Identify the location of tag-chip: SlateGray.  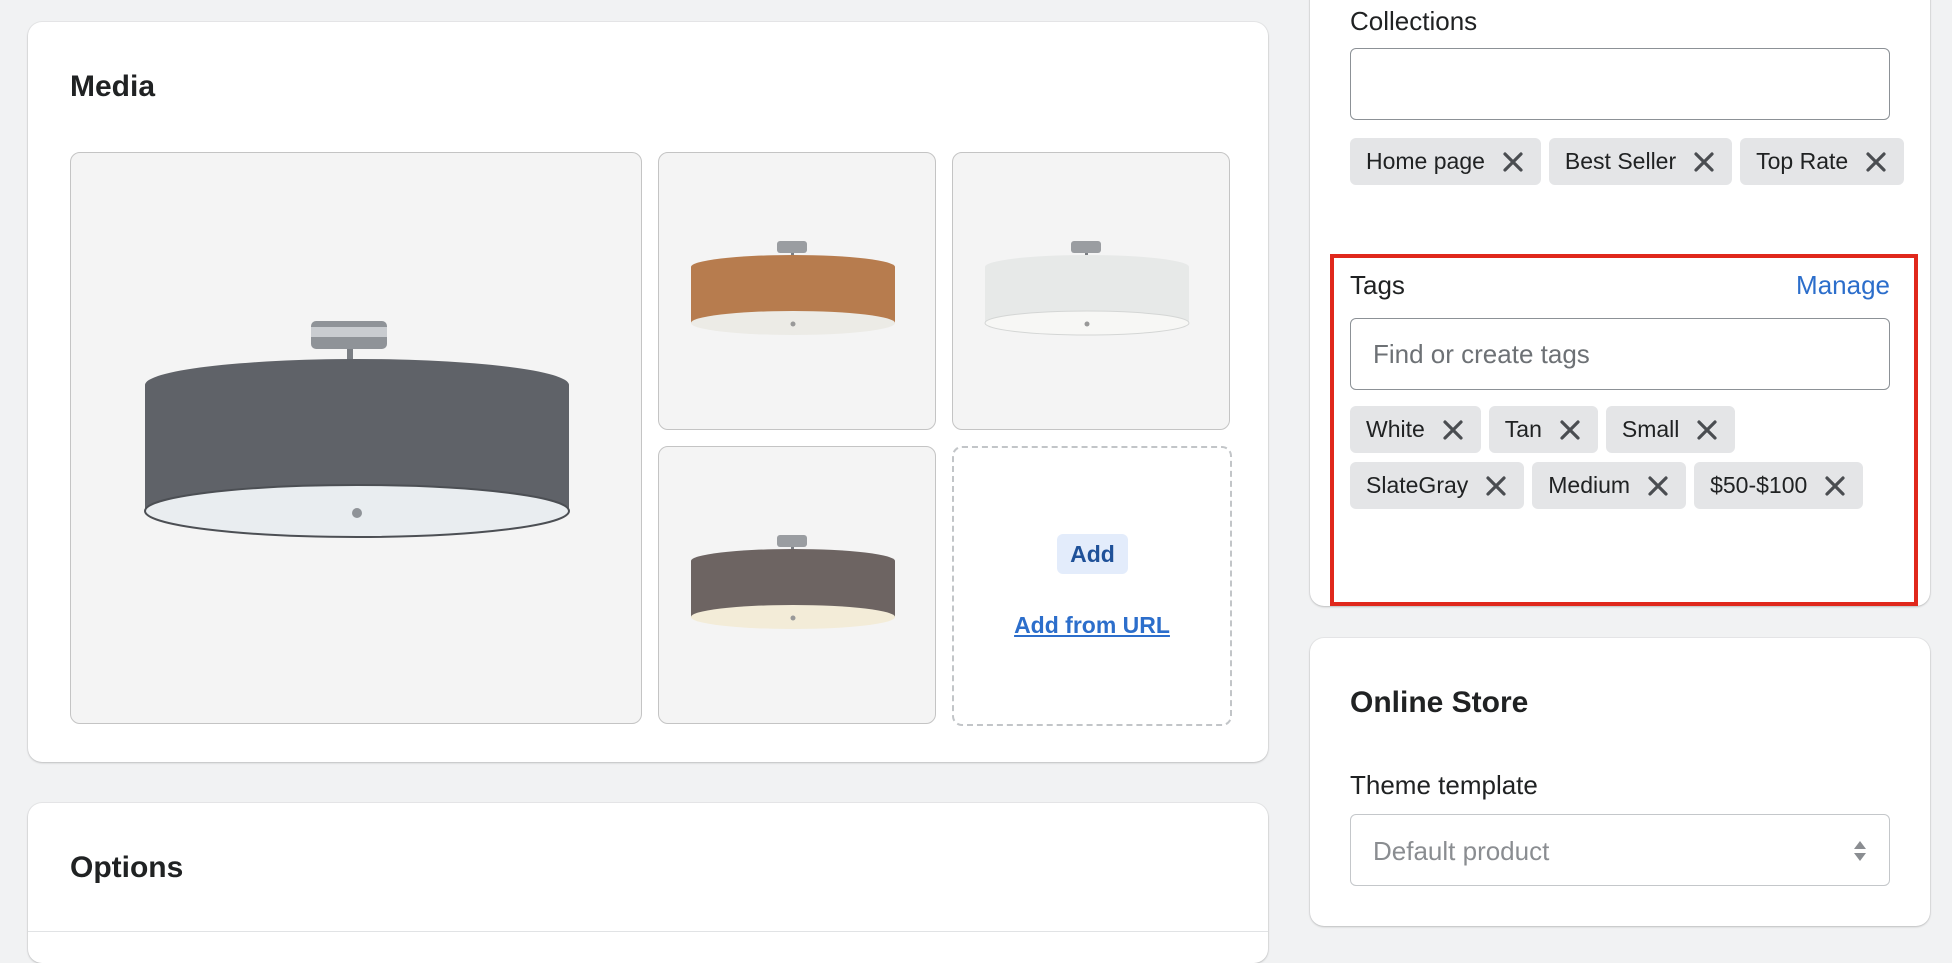
(1437, 485).